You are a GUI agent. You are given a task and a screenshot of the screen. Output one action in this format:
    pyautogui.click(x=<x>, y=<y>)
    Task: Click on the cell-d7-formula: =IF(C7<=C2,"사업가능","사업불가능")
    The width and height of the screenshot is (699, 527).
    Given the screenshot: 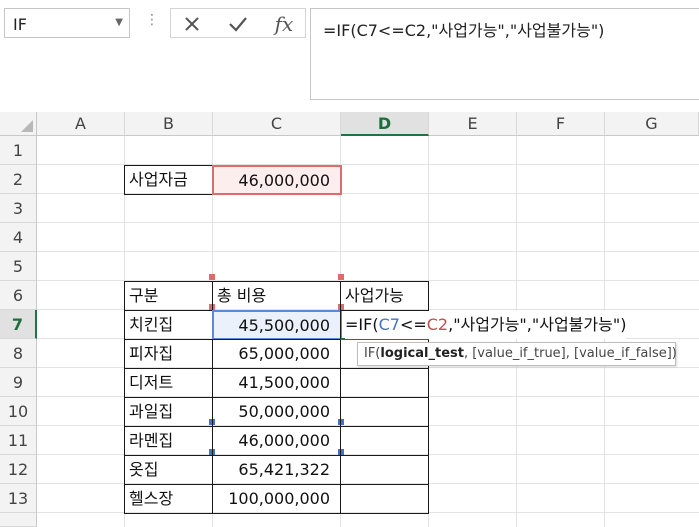 What is the action you would take?
    pyautogui.click(x=486, y=325)
    